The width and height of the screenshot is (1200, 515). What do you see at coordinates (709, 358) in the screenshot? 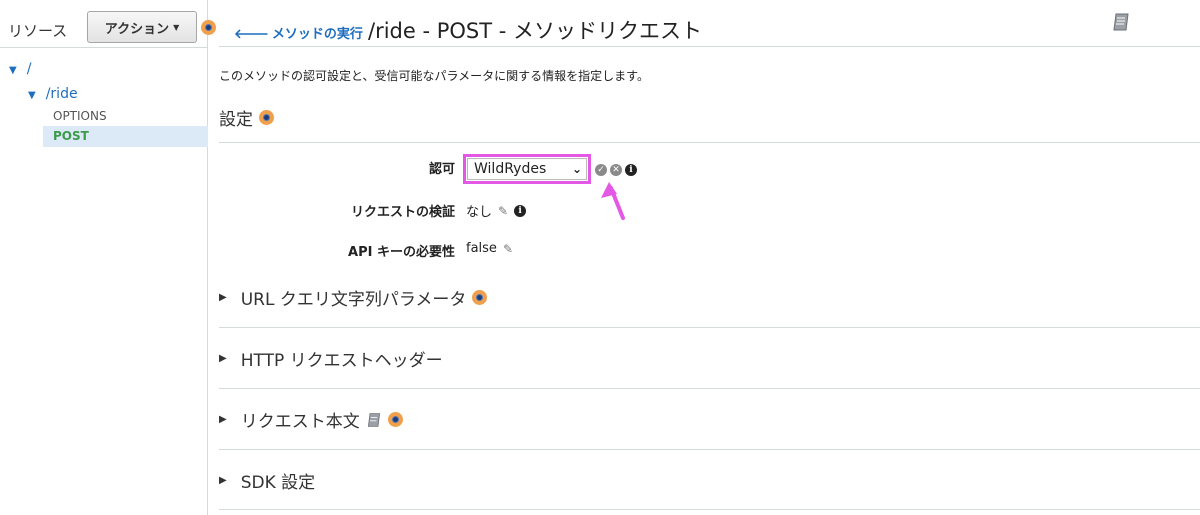
I see `http-request-headers-section: ▶ HTTP リクエストヘッダー` at bounding box center [709, 358].